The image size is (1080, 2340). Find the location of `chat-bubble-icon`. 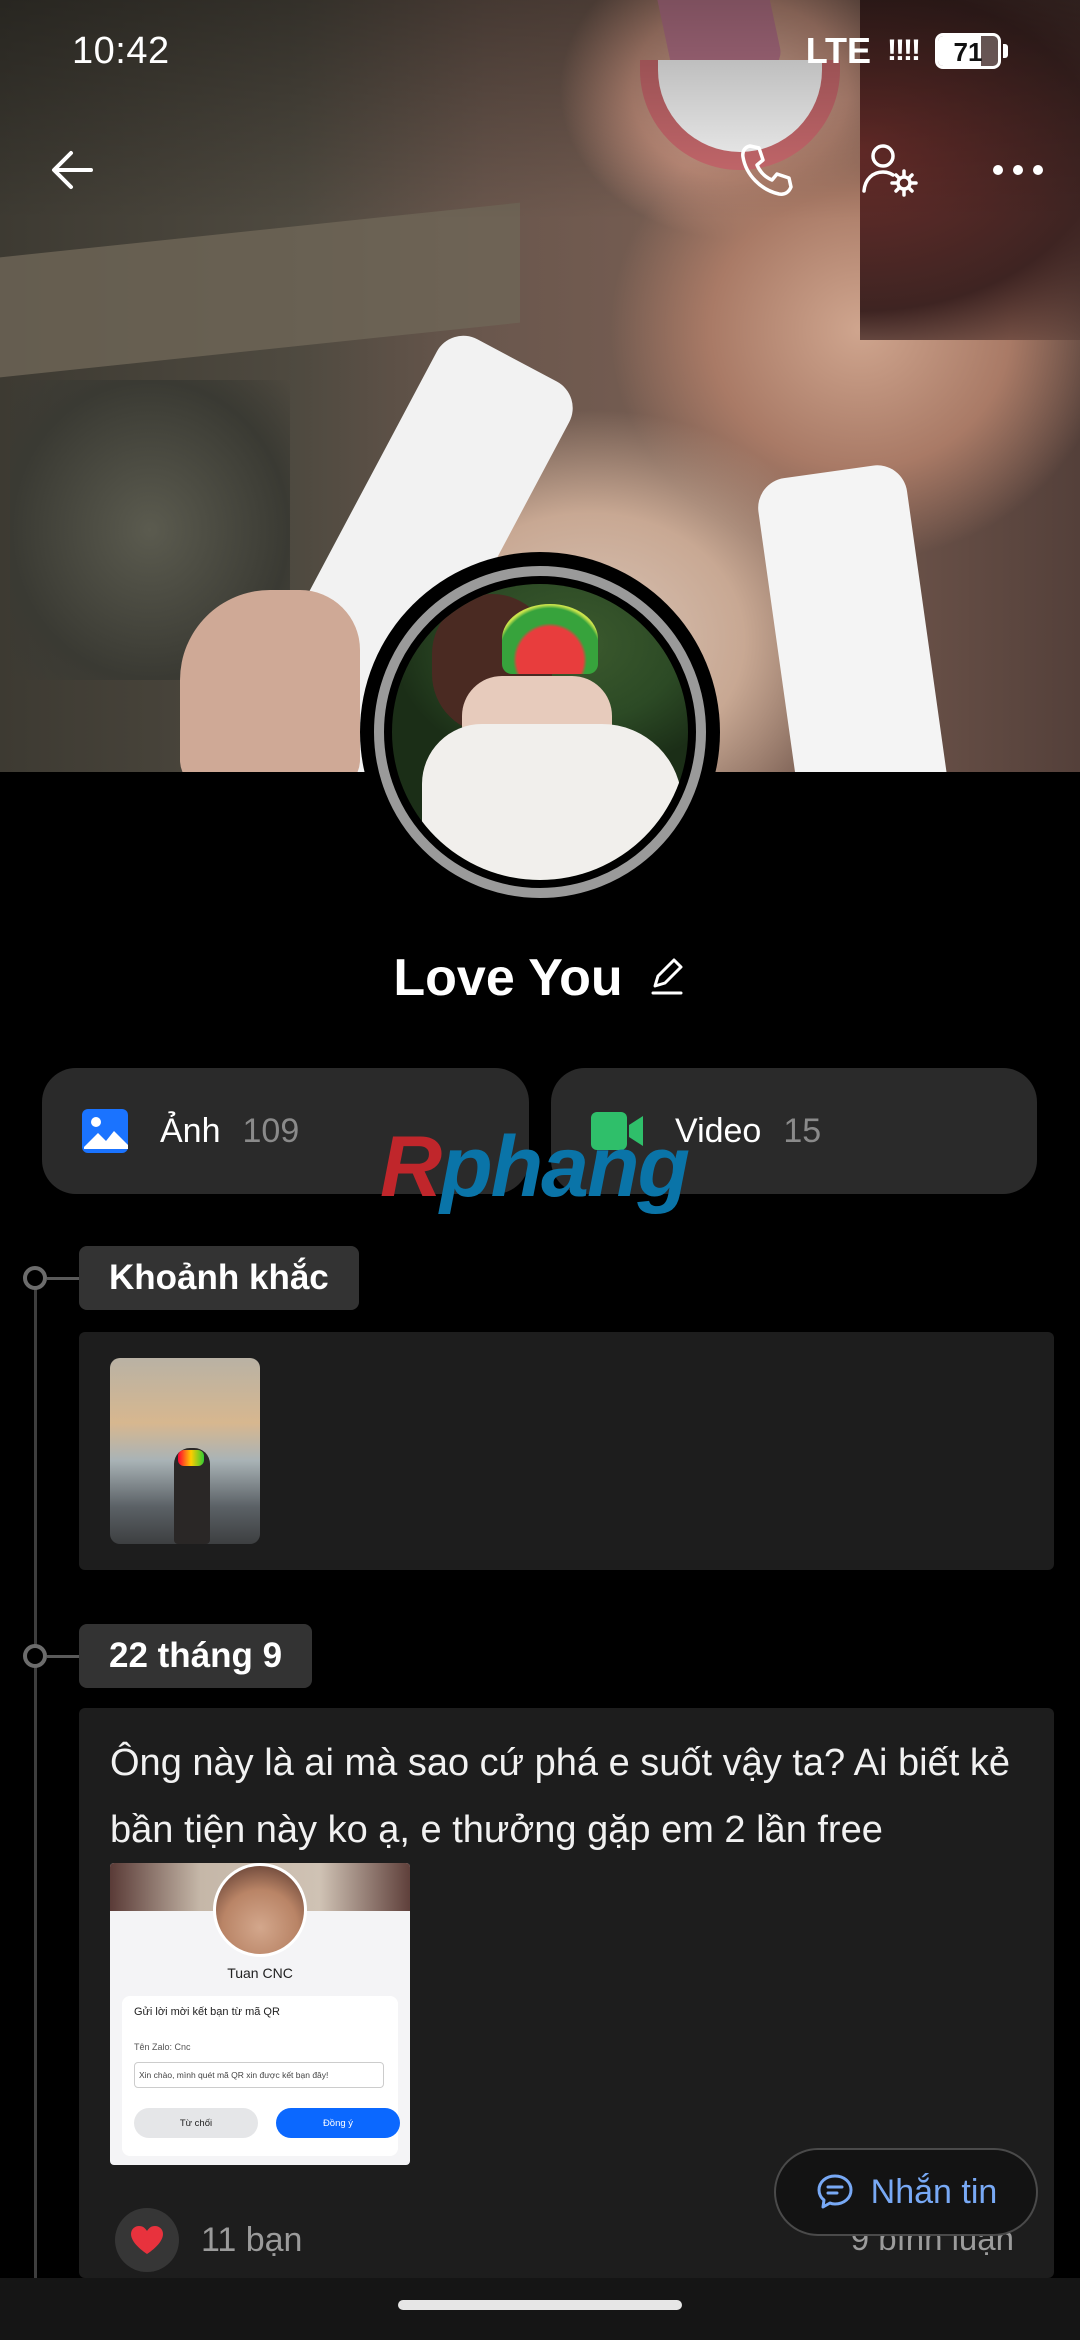

chat-bubble-icon is located at coordinates (835, 2191).